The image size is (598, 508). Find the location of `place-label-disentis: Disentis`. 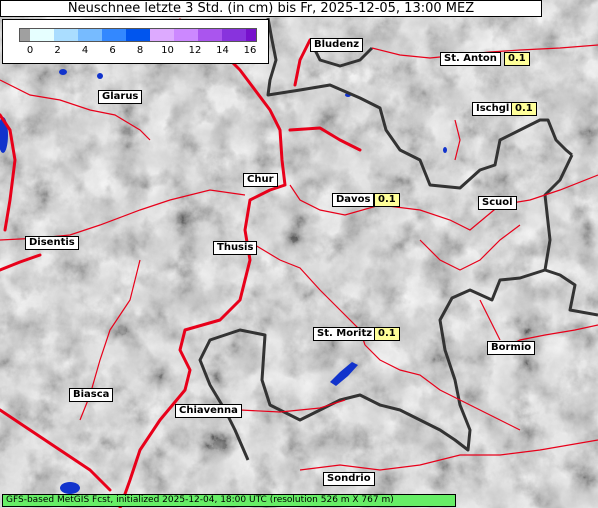

place-label-disentis: Disentis is located at coordinates (52, 243).